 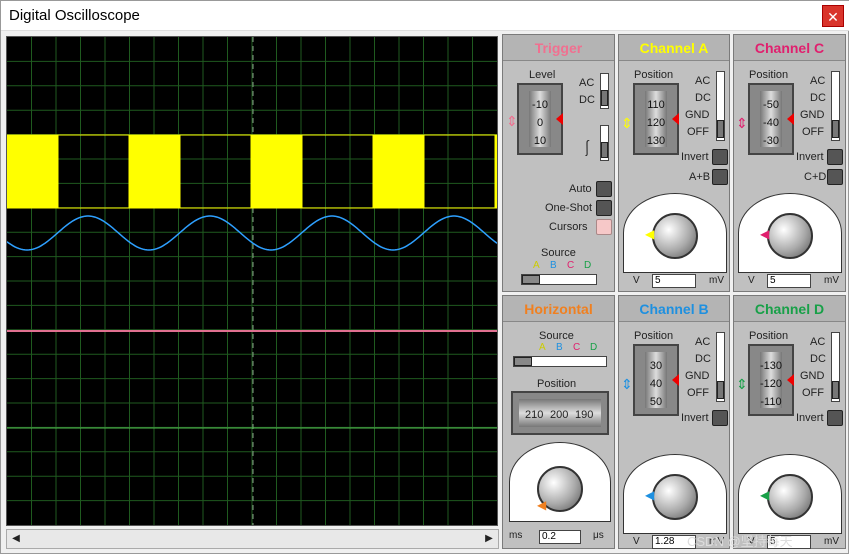 I want to click on channel-c-position-drum: -50 -40 -30, so click(x=771, y=119).